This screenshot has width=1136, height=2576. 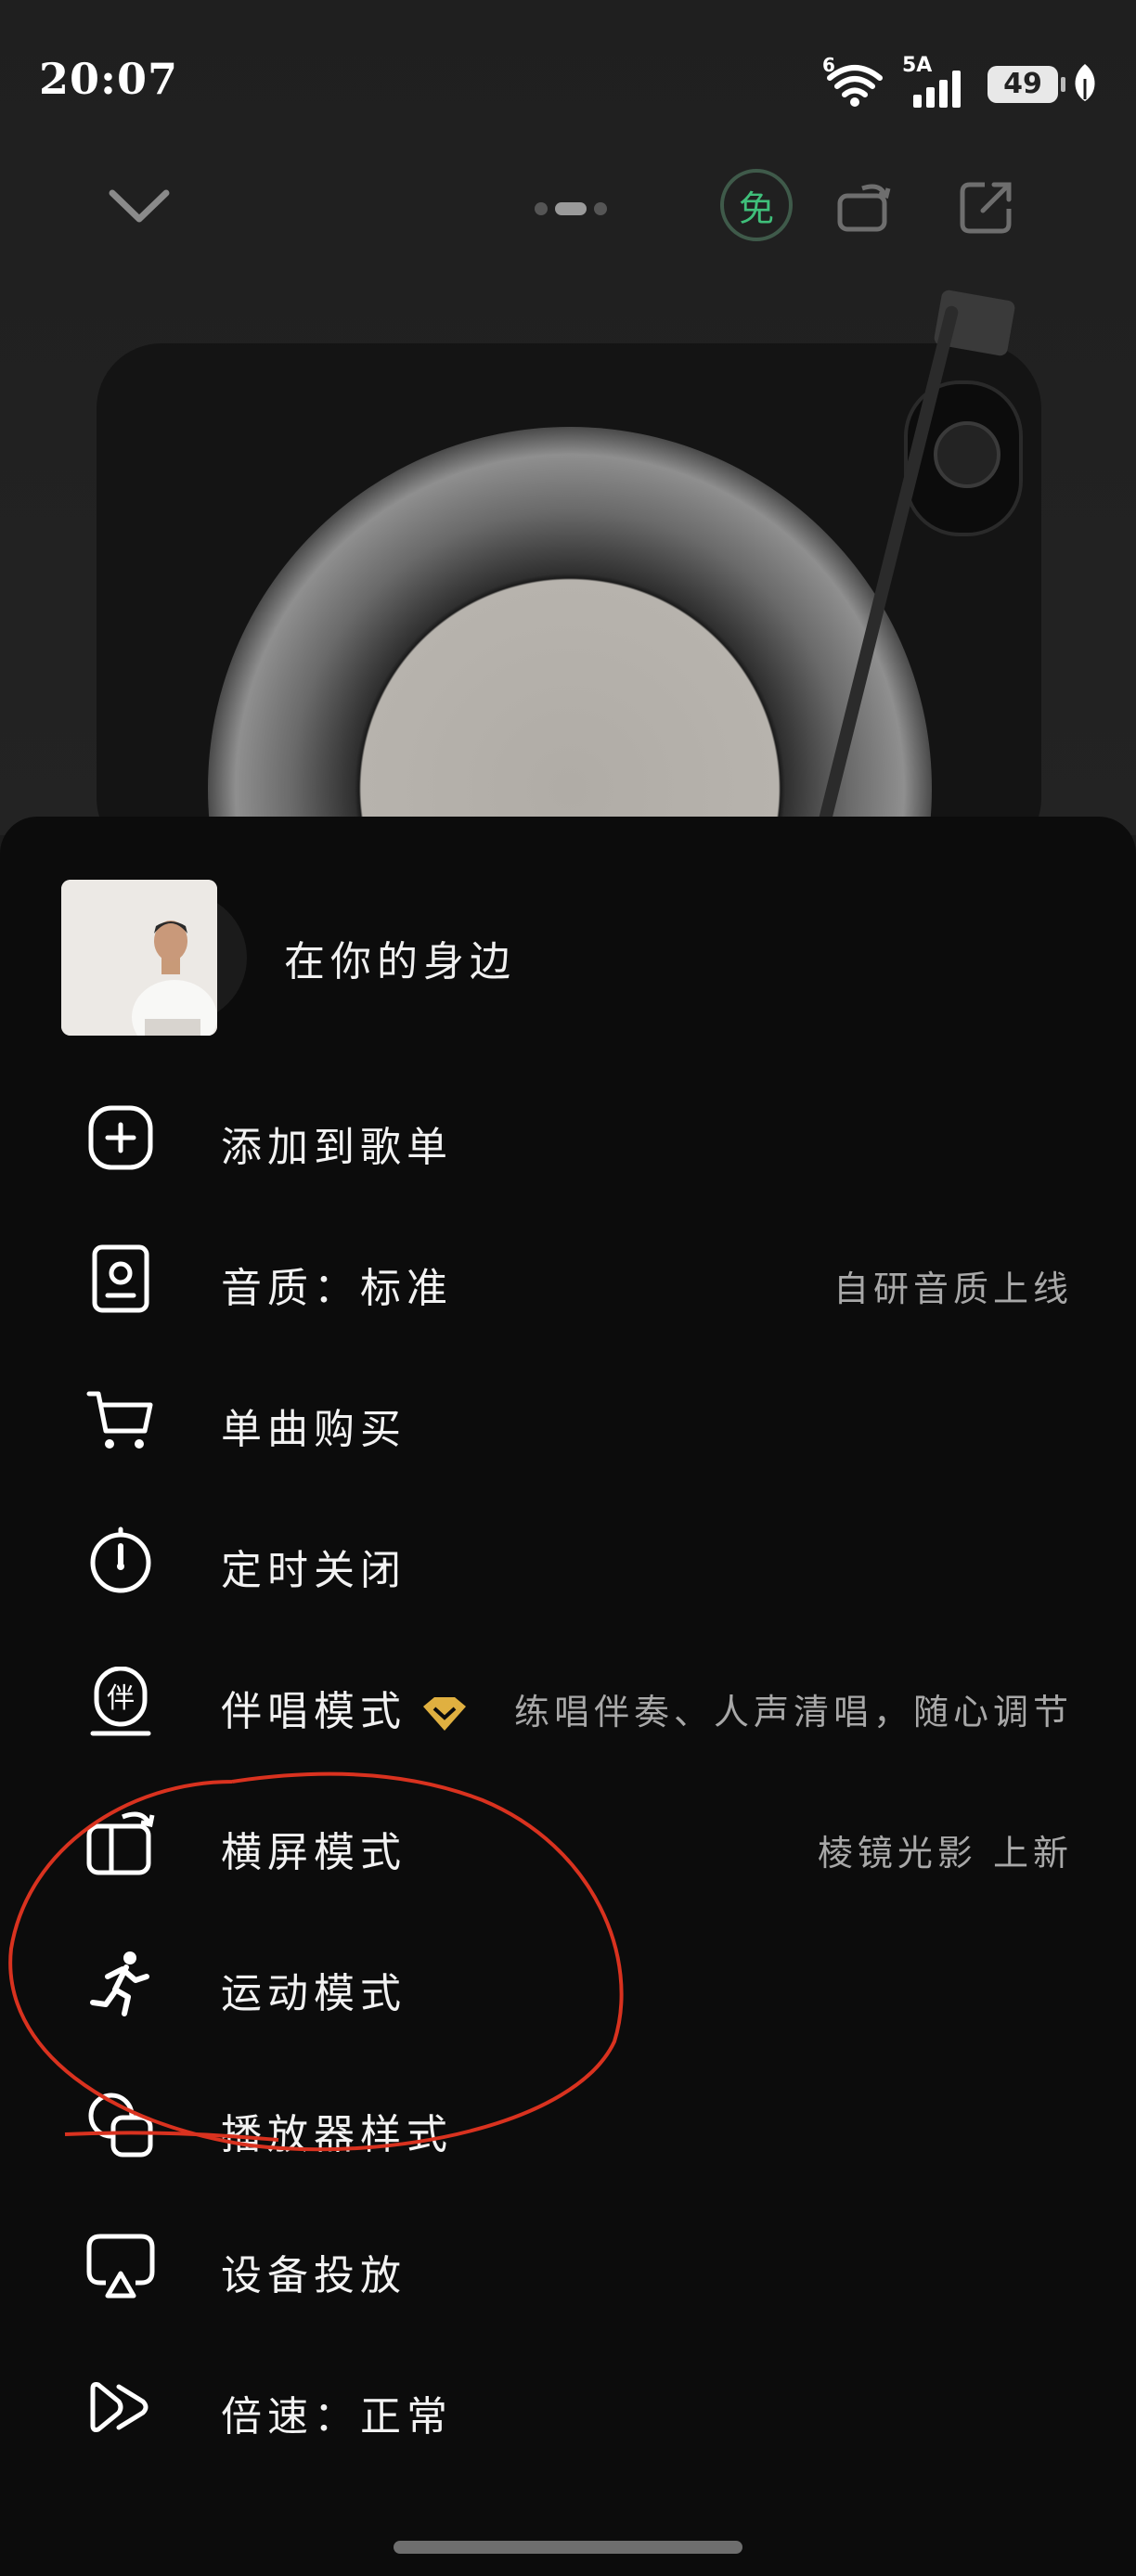 I want to click on menu-label: 伴唱模式, so click(x=345, y=1707).